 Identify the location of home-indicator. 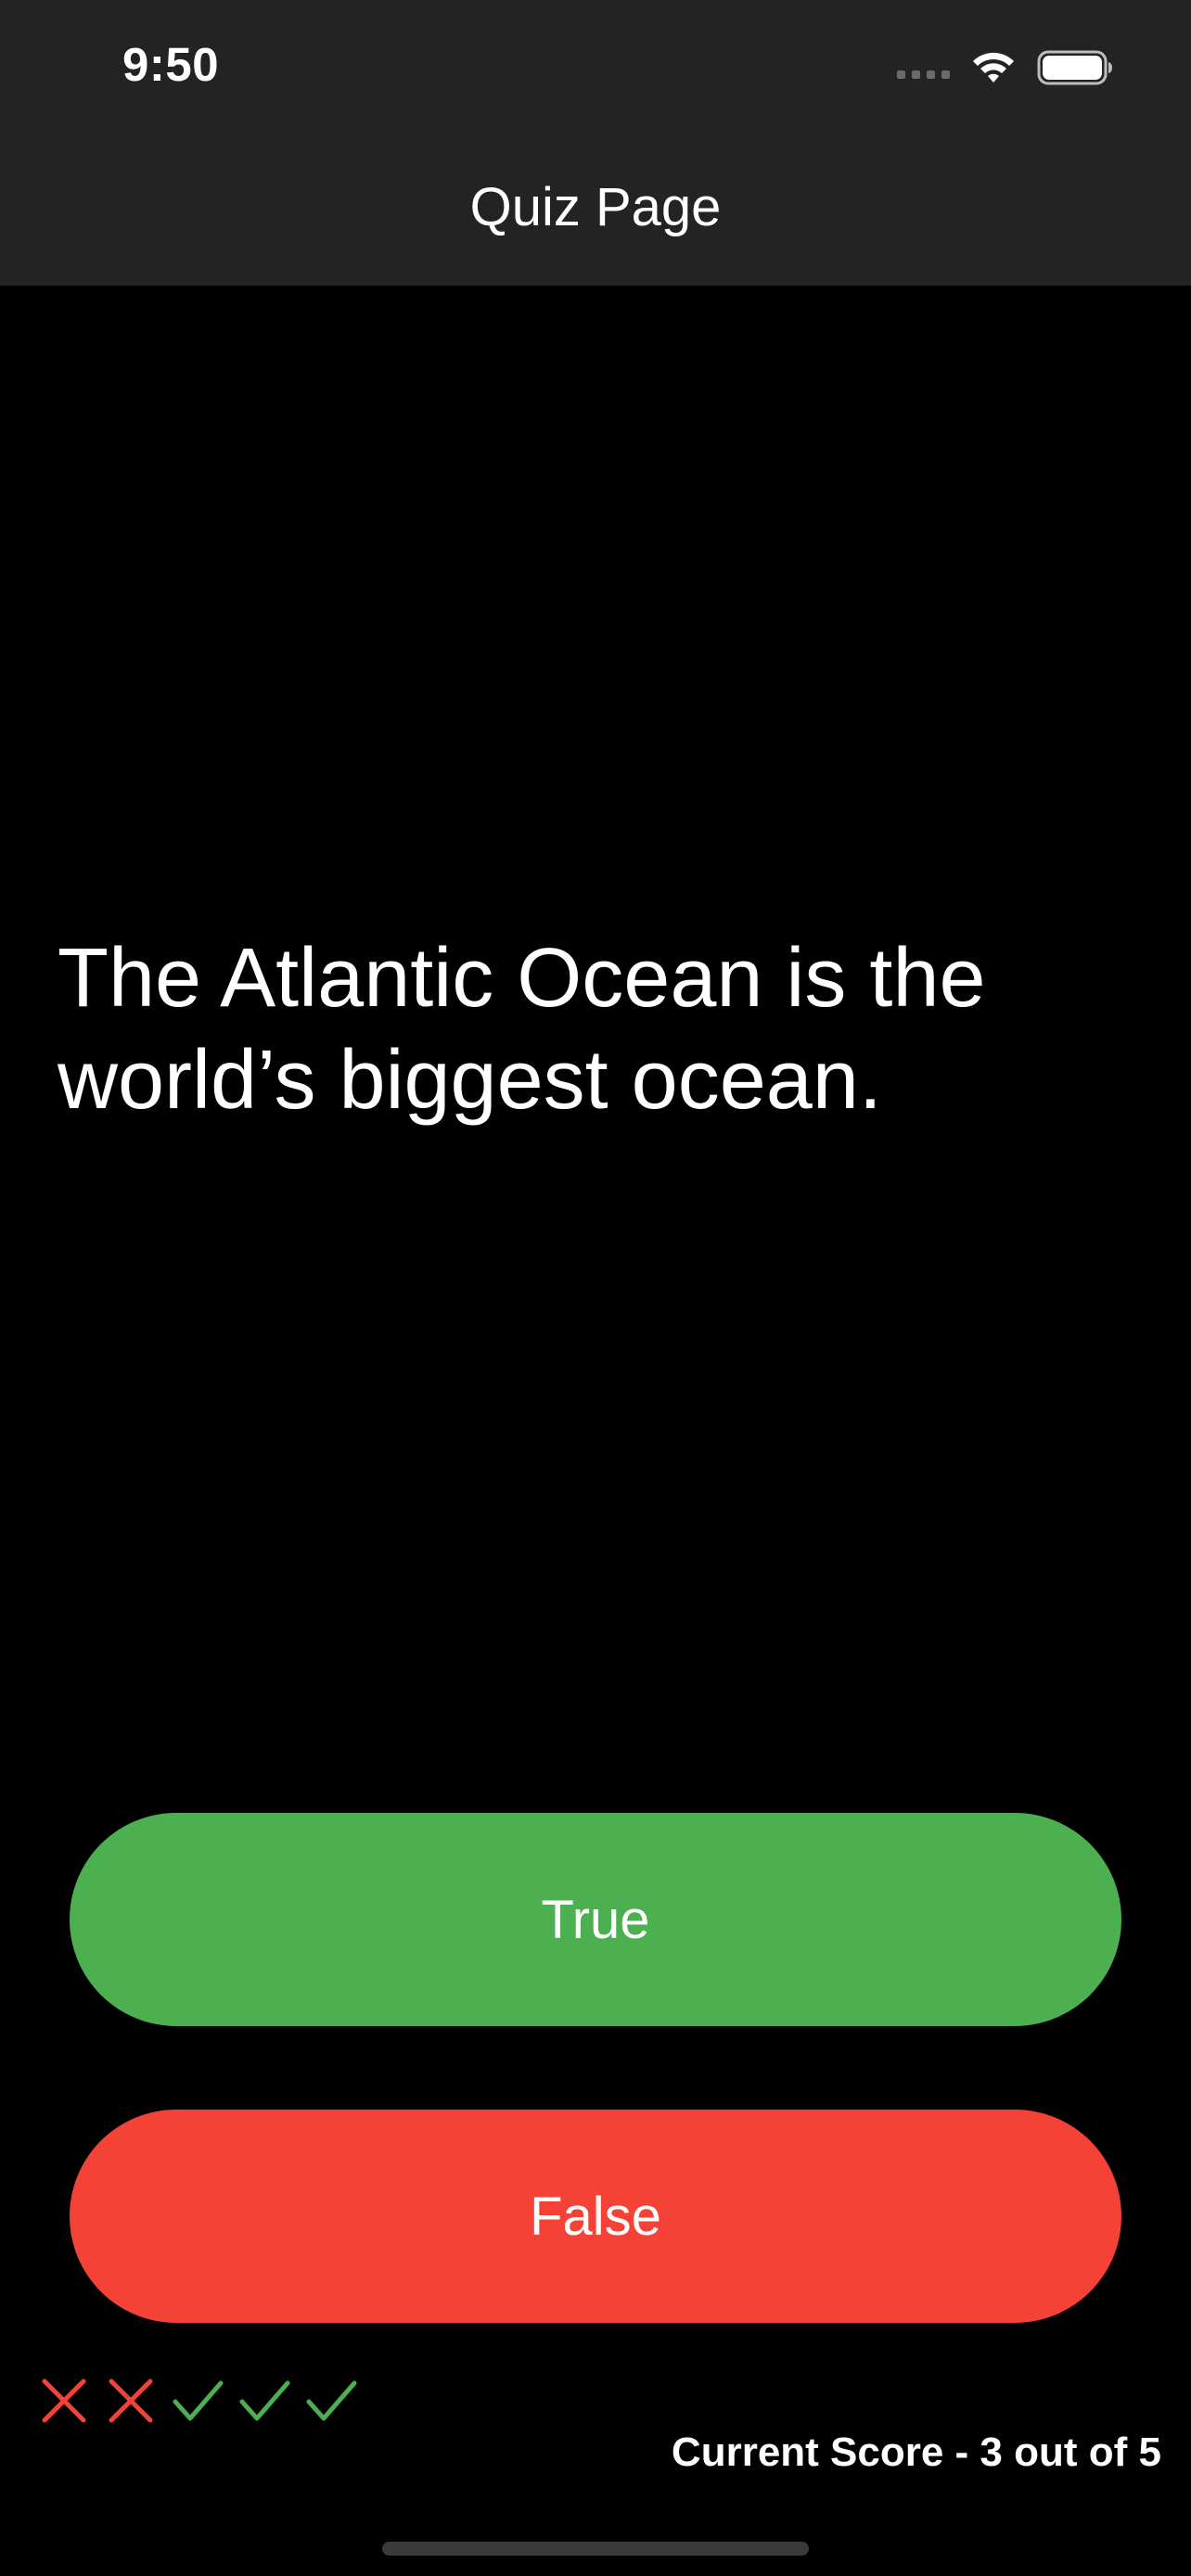
(595, 2549).